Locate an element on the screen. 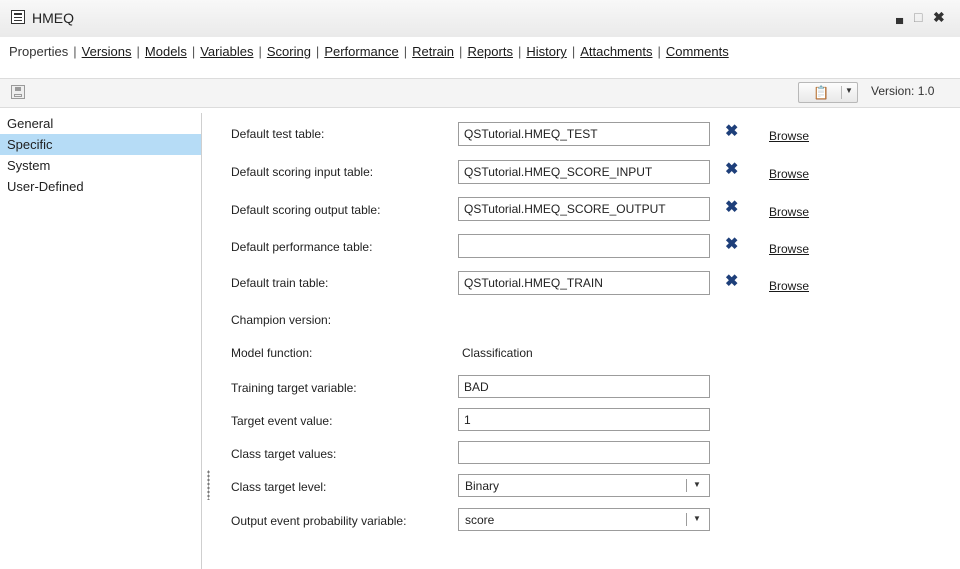  target-event-label: Target event value: is located at coordinates (282, 421).